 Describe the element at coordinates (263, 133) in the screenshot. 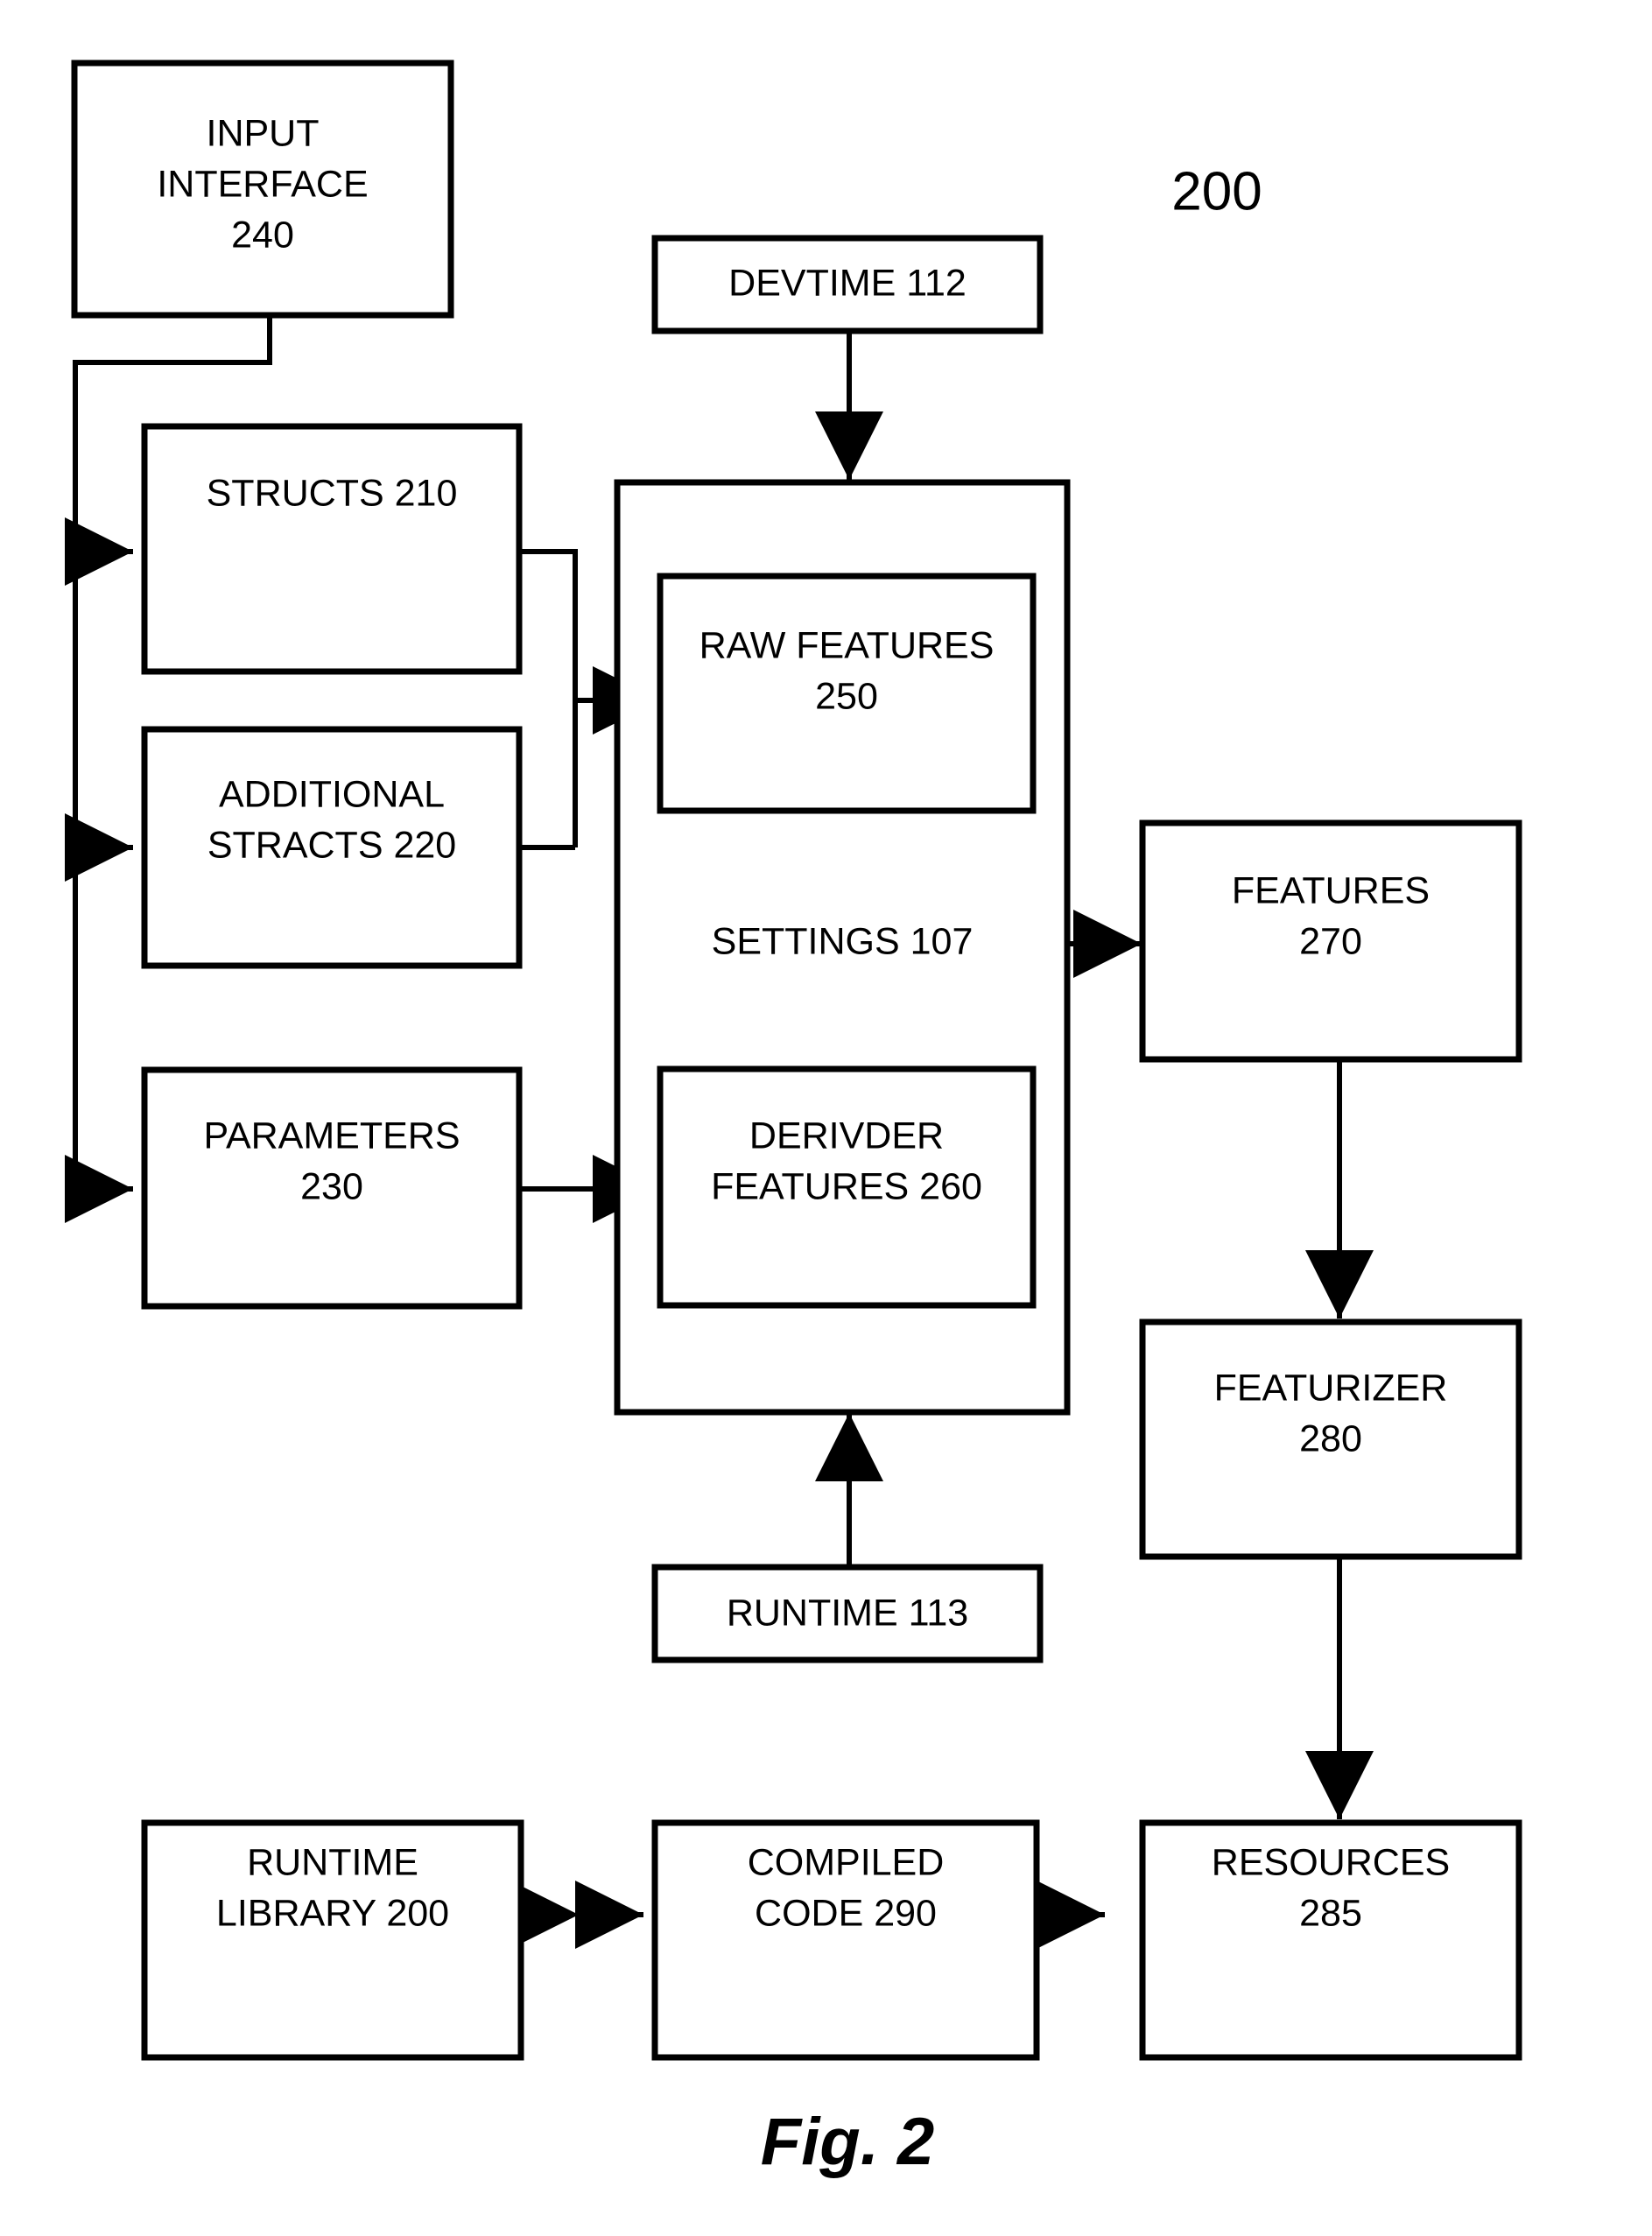

I see `node-input-interface-label-line1: INPUT` at that location.